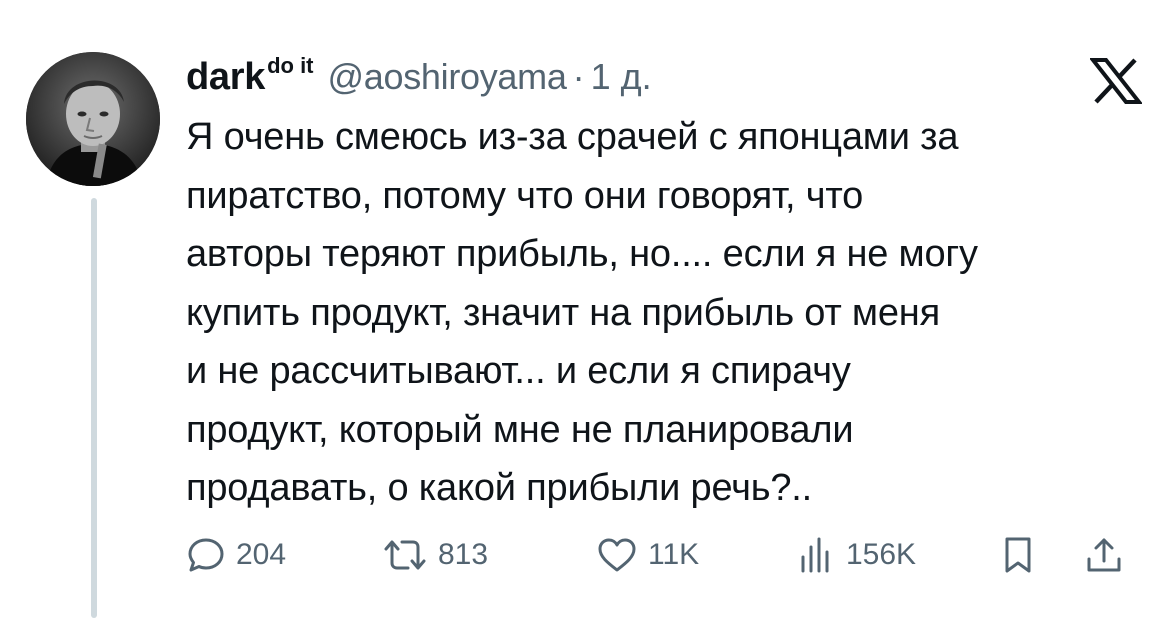 The image size is (1170, 618). Describe the element at coordinates (225, 77) in the screenshot. I see `author-display-name: dark` at that location.